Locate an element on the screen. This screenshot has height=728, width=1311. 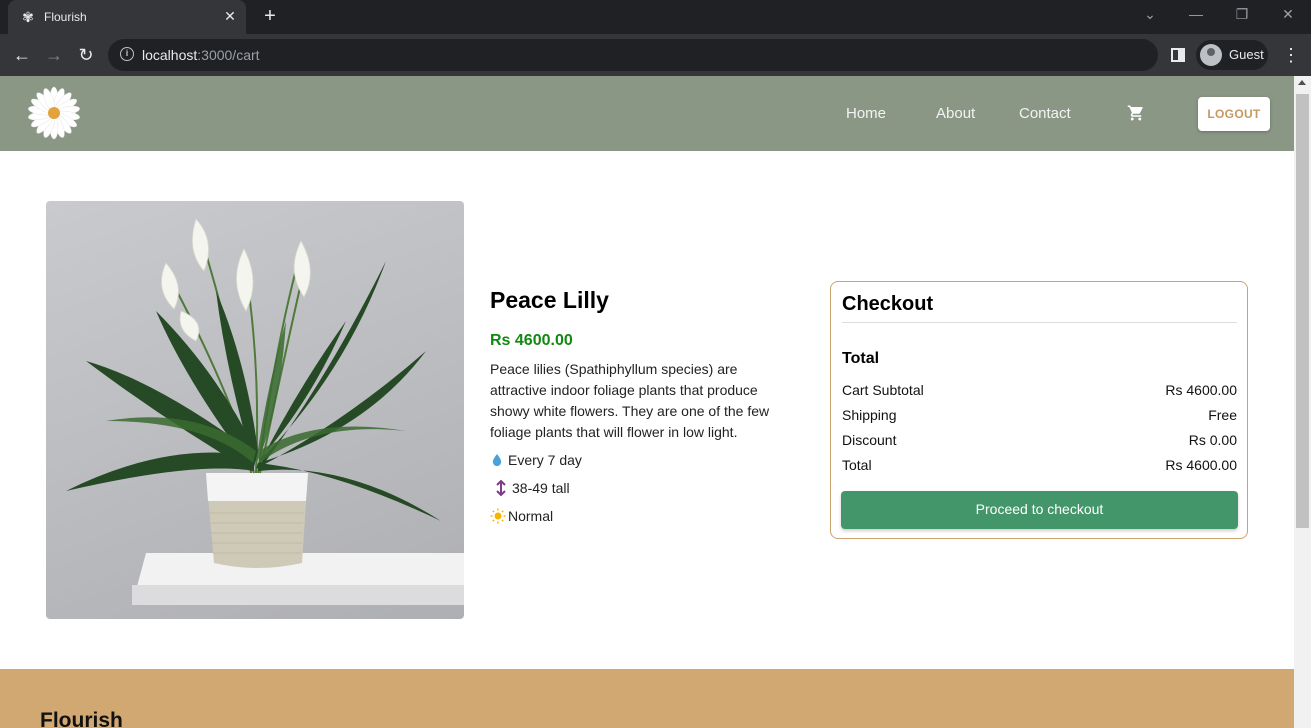
total-row: Total Rs 4600.00 is located at coordinates (1039, 465).